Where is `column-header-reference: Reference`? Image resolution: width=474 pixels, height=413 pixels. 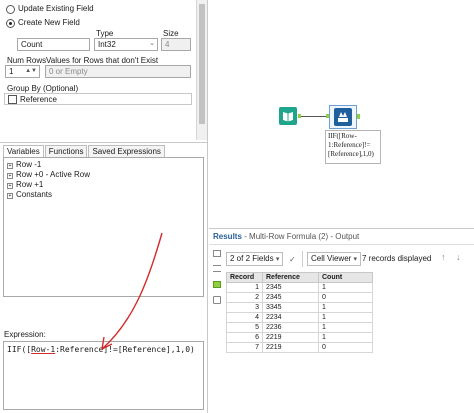
column-header-reference: Reference is located at coordinates (290, 277).